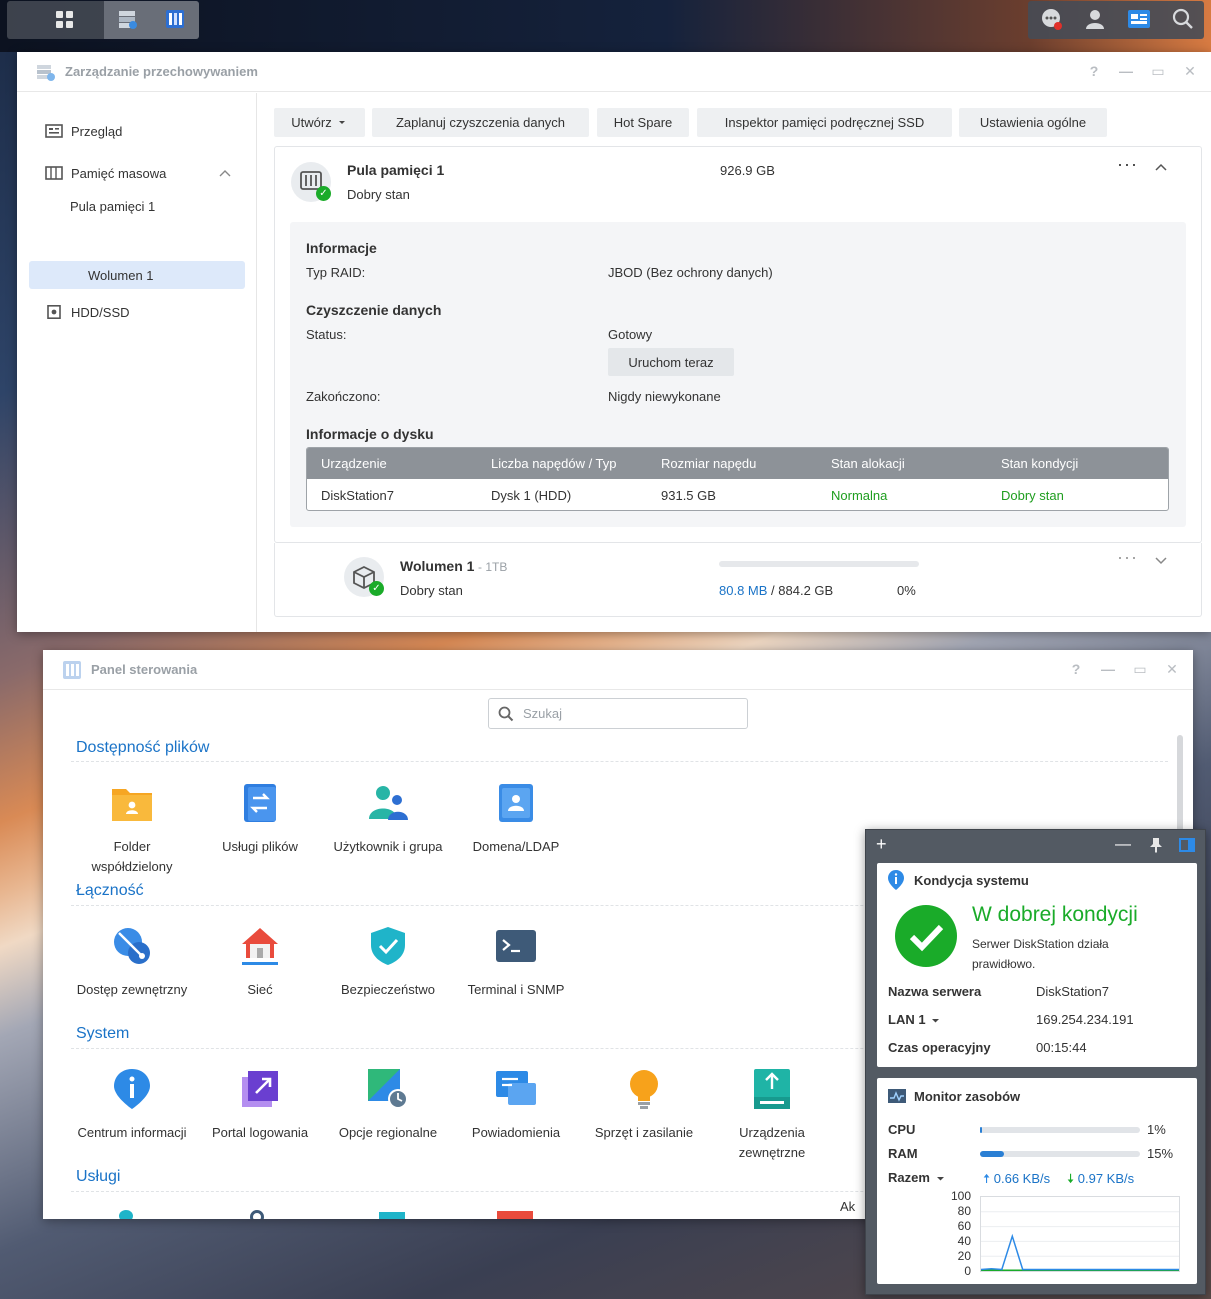  What do you see at coordinates (1156, 845) in the screenshot?
I see `pin-icon` at bounding box center [1156, 845].